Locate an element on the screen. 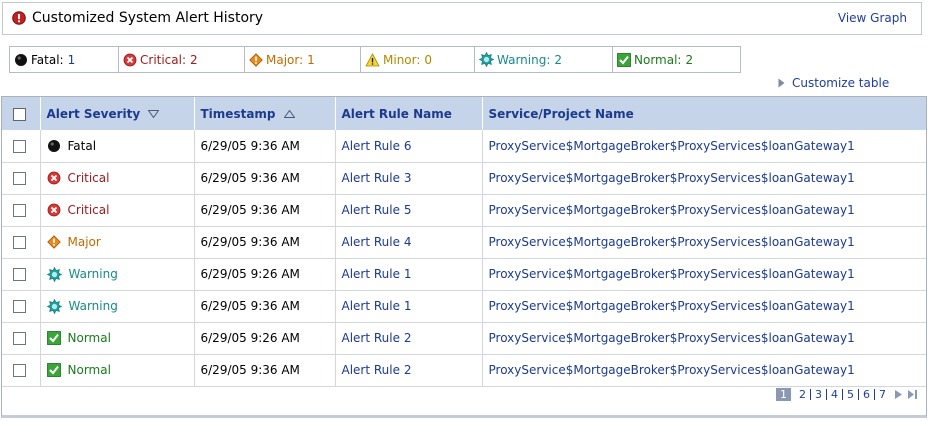  alert-rule-link: Alert Rule 3 is located at coordinates (377, 178).